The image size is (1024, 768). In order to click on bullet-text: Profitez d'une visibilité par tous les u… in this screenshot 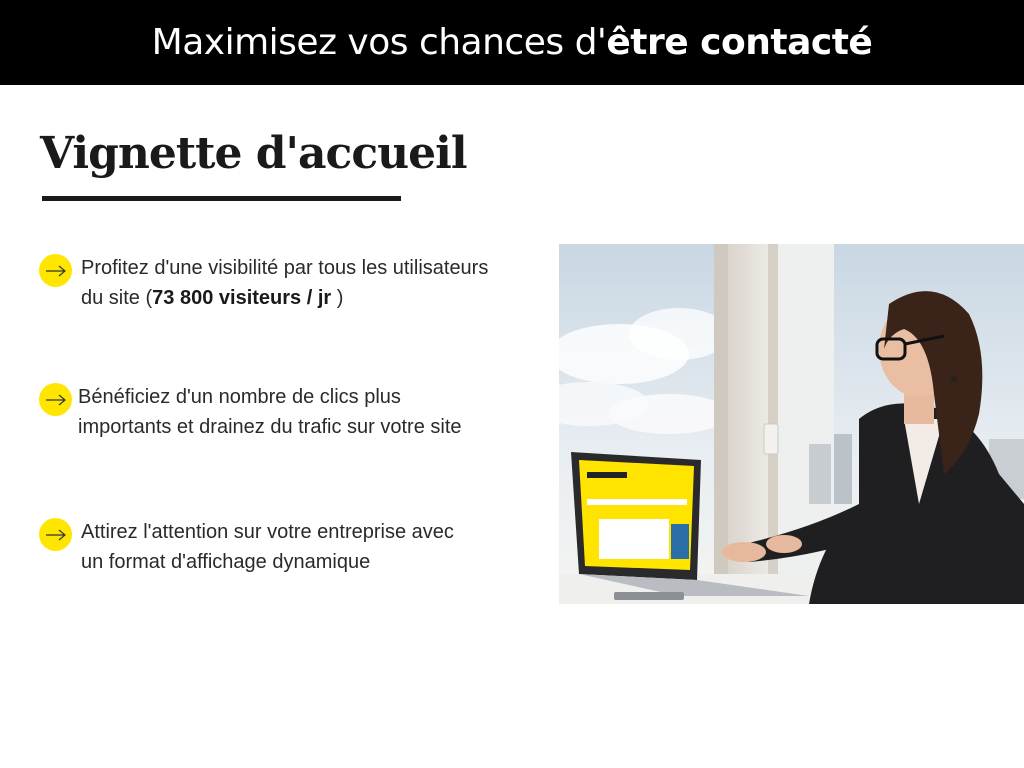, I will do `click(284, 283)`.